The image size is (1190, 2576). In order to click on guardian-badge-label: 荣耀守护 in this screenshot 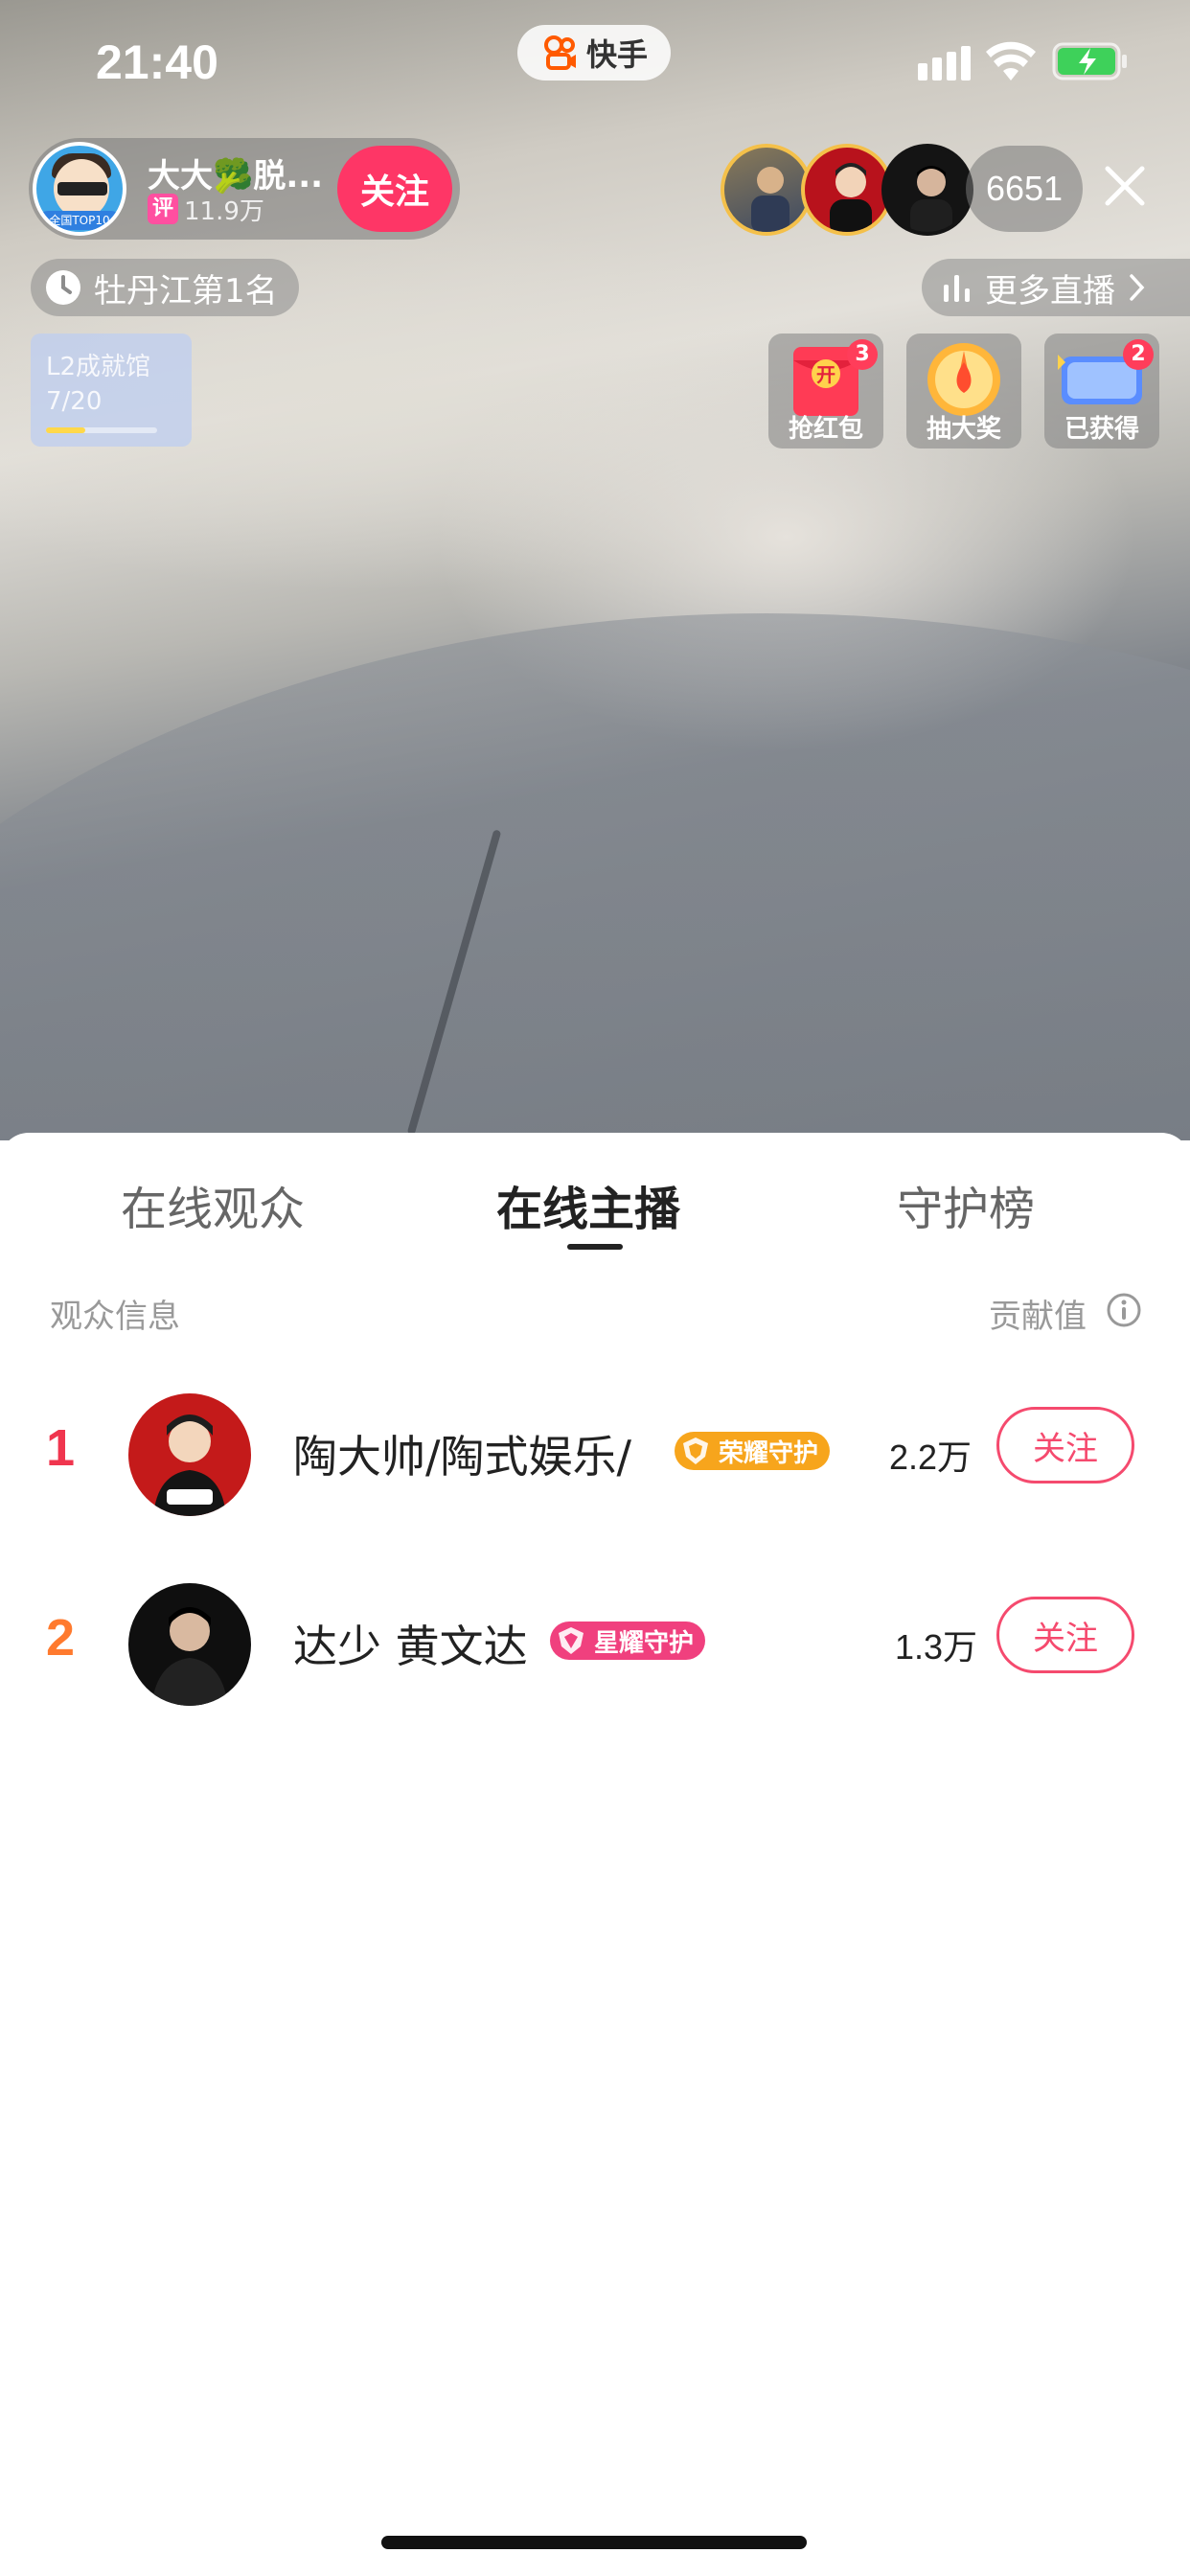, I will do `click(769, 1453)`.